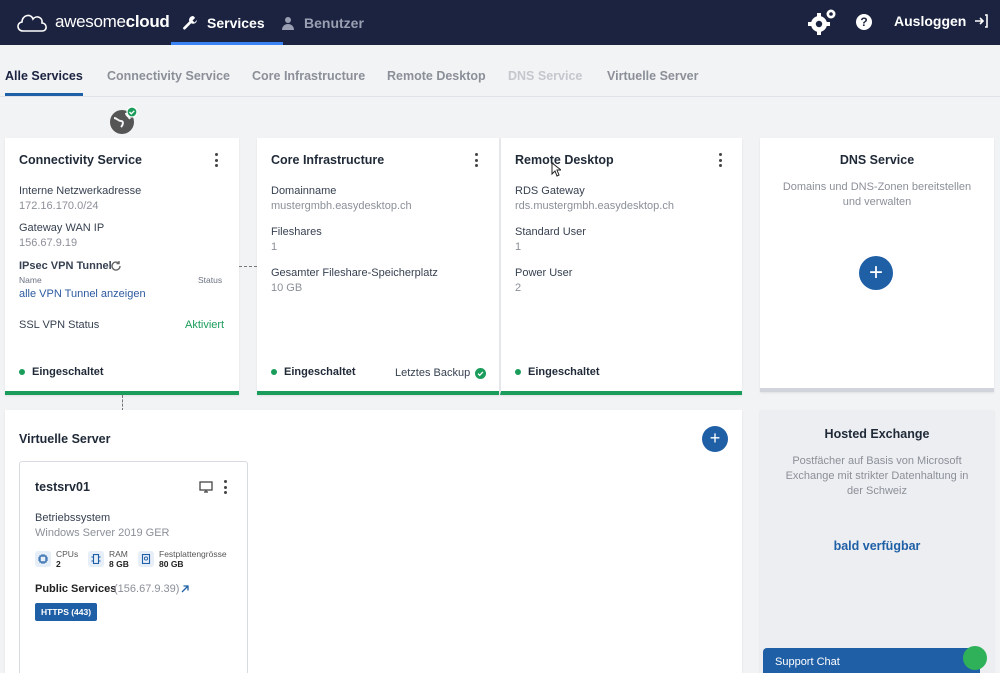 The image size is (1000, 673). I want to click on chat-online-indicator, so click(975, 658).